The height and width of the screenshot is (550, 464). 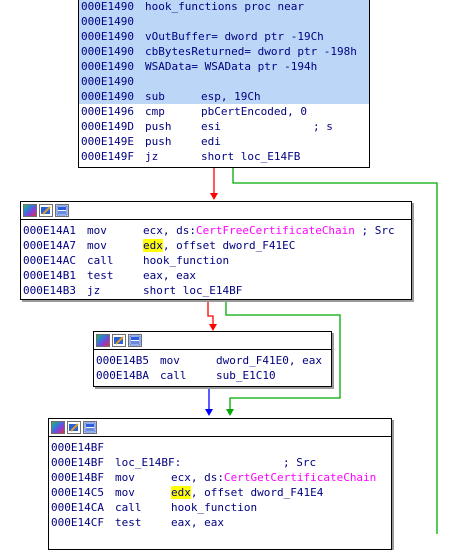 I want to click on operand-text: esi, so click(x=211, y=126).